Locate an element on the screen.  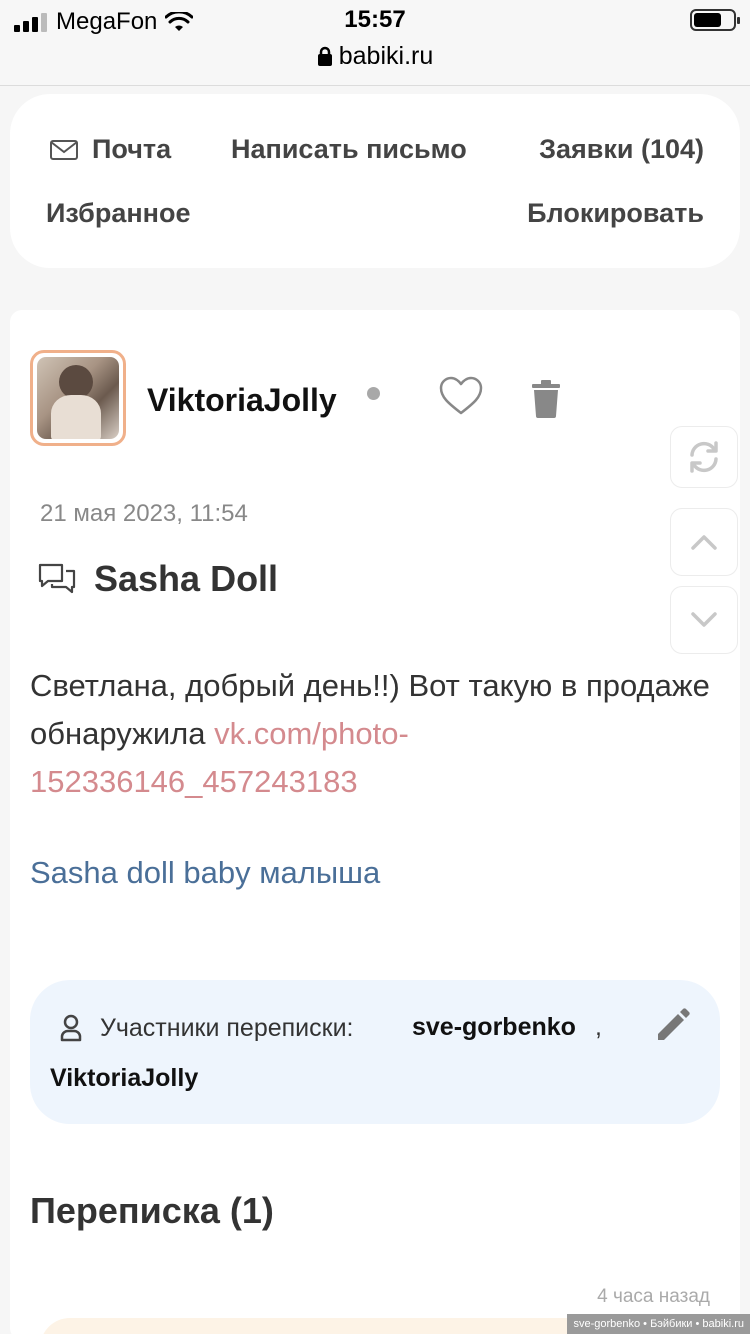
pencil-icon is located at coordinates (674, 1024).